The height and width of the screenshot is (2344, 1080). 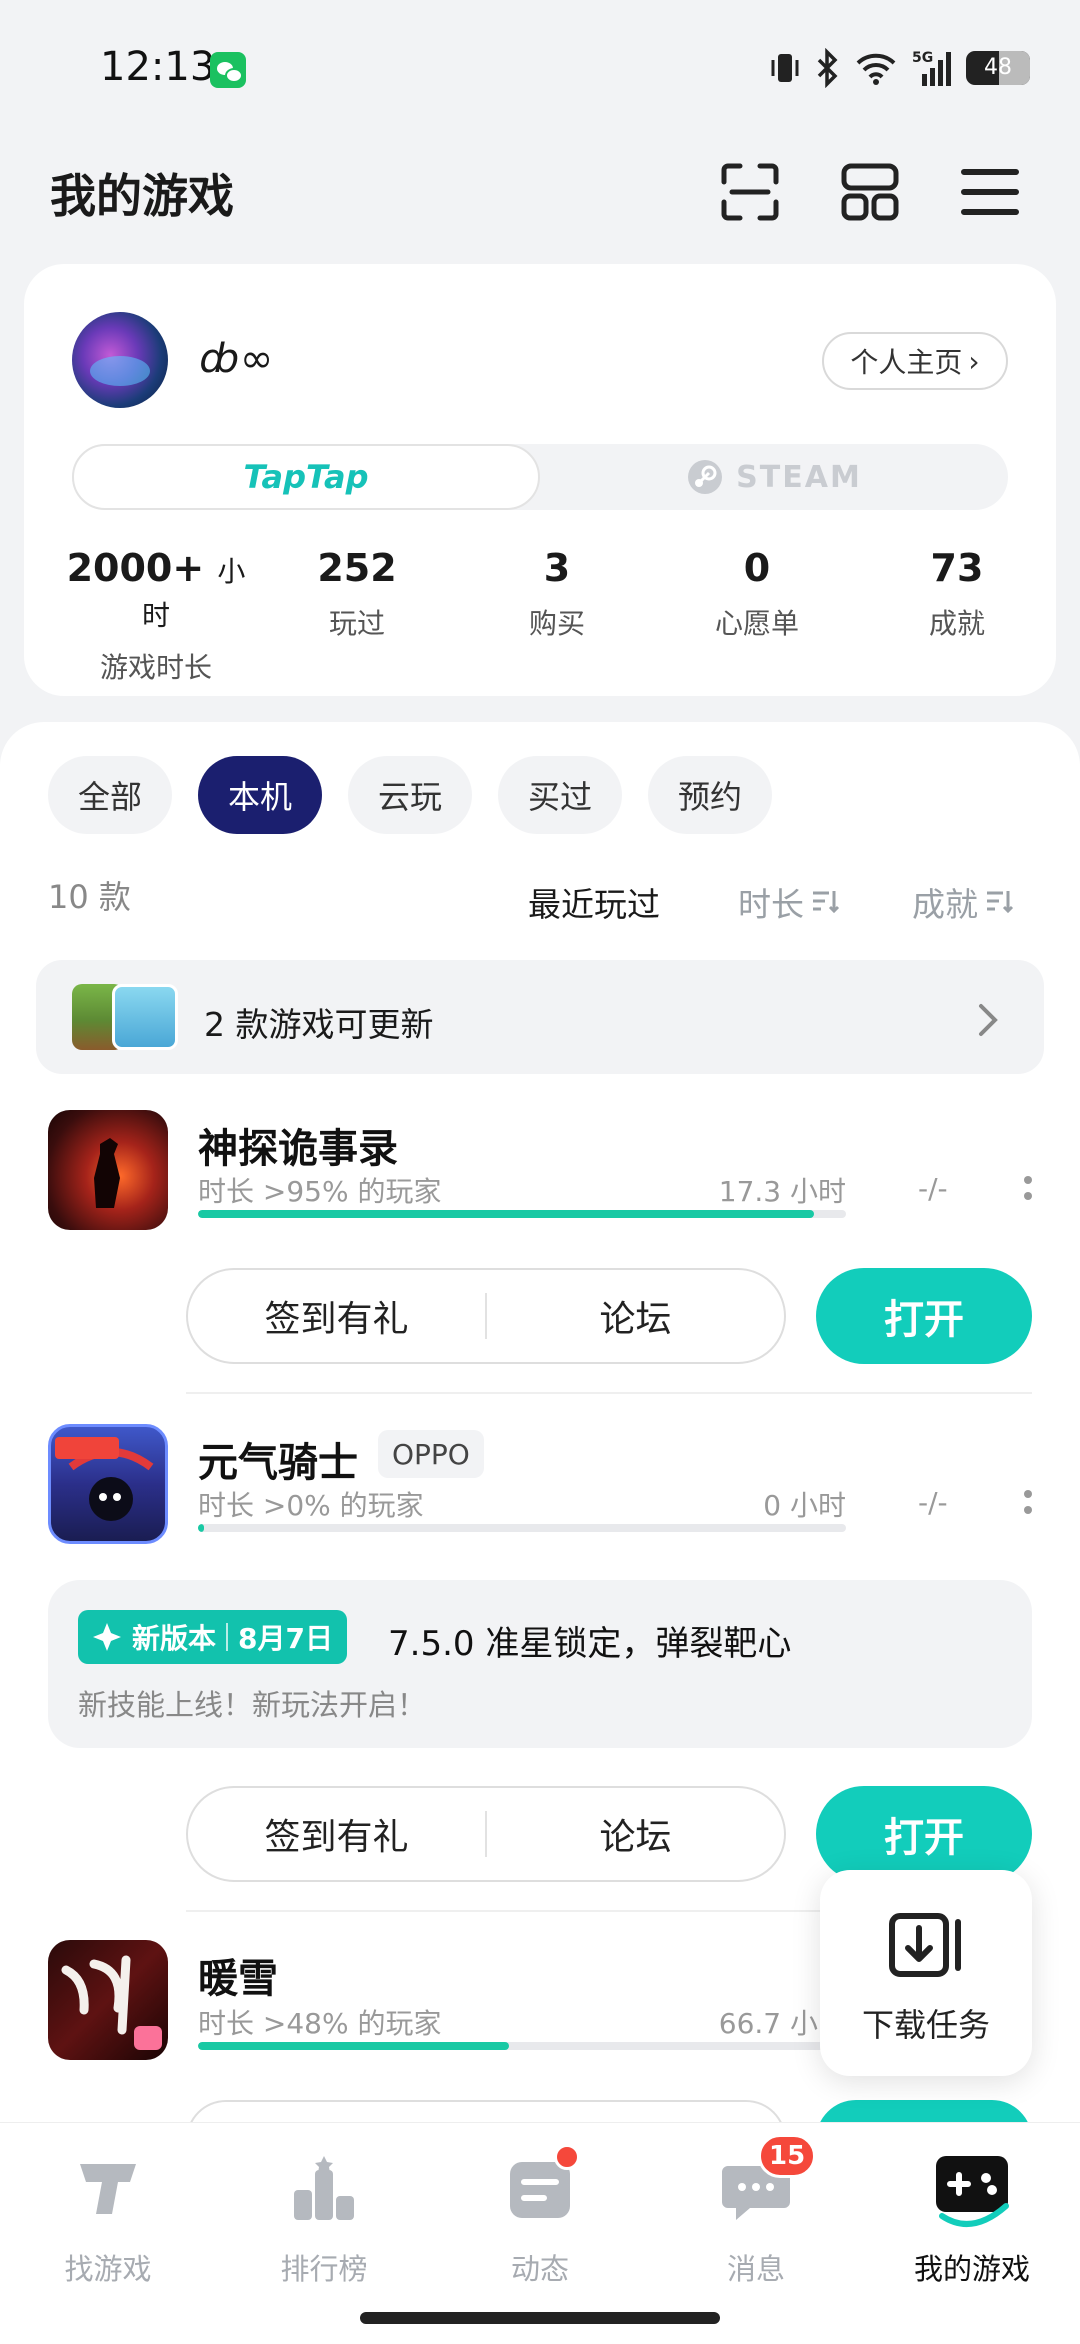 I want to click on stat-value: 2000+, so click(x=135, y=568).